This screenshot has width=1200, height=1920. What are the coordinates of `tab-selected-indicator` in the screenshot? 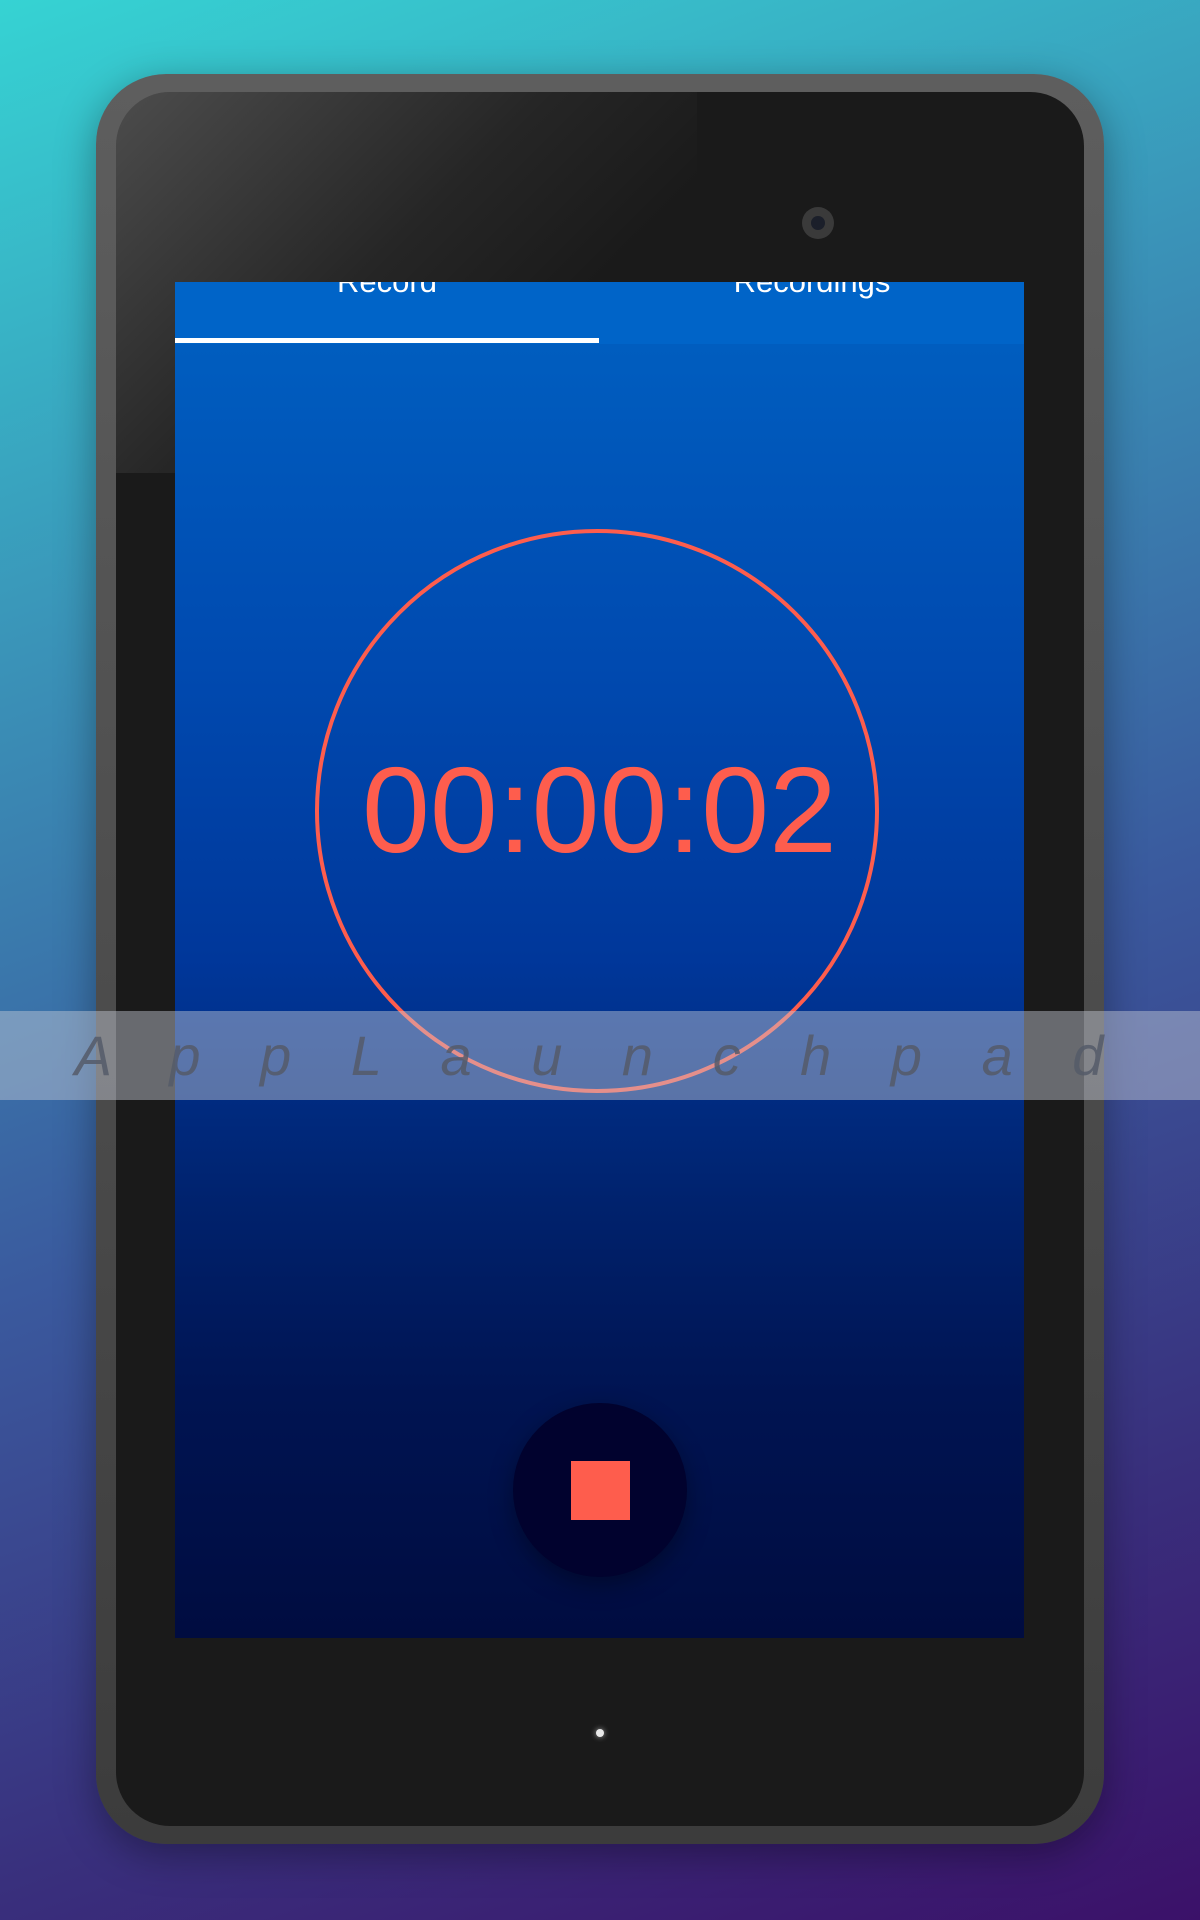 It's located at (387, 340).